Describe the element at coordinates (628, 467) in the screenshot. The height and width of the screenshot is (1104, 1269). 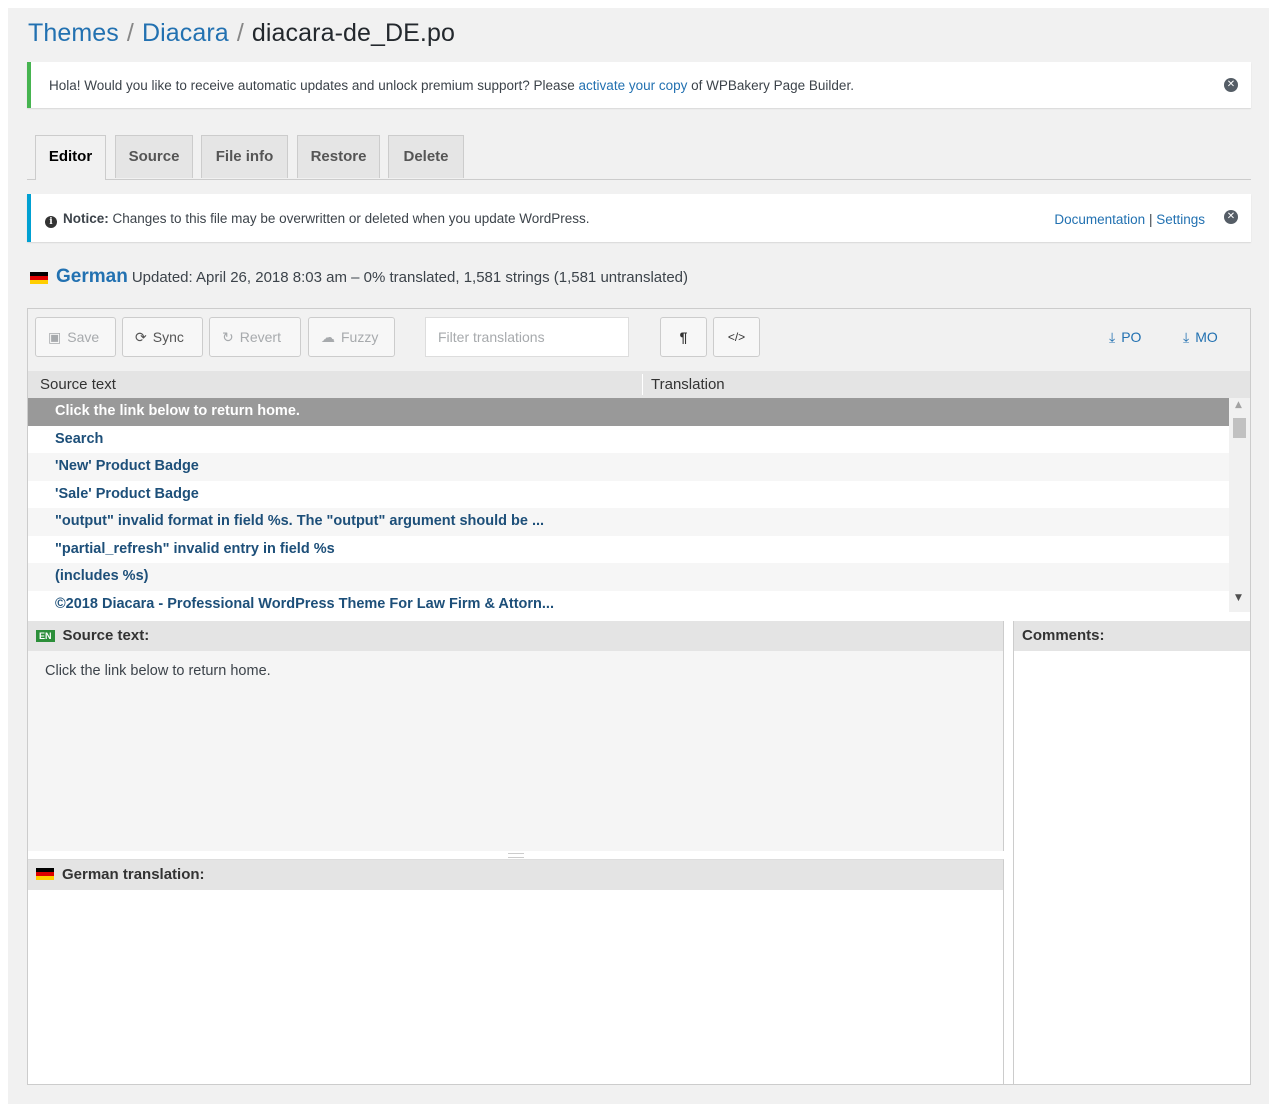
I see `list-item: 'New' Product Badge` at that location.